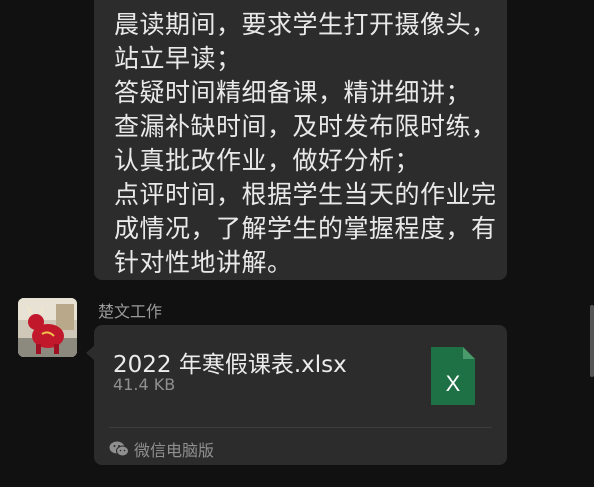 Image resolution: width=594 pixels, height=487 pixels. Describe the element at coordinates (130, 311) in the screenshot. I see `sender-name: 楚文工作` at that location.